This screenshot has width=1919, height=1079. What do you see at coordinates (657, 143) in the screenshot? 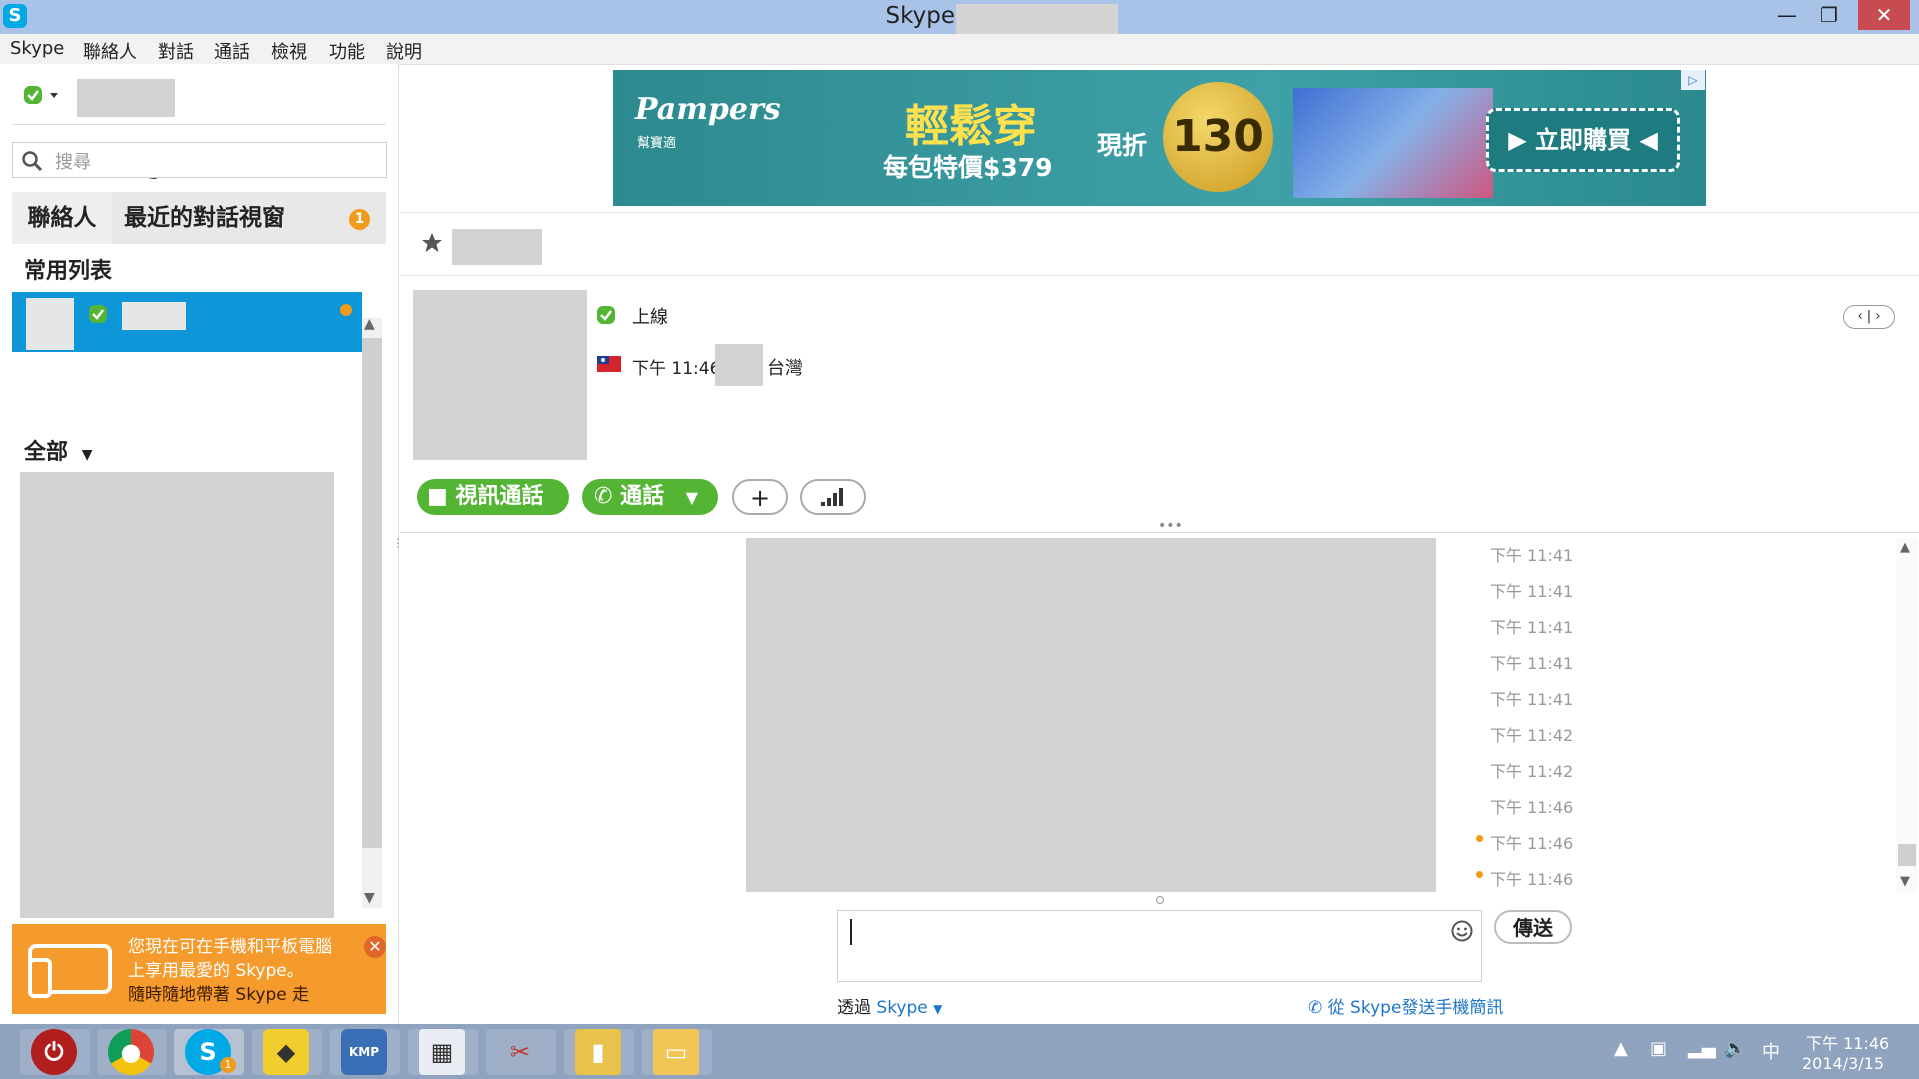
I see `ad-brand-sub: 幫寶適` at bounding box center [657, 143].